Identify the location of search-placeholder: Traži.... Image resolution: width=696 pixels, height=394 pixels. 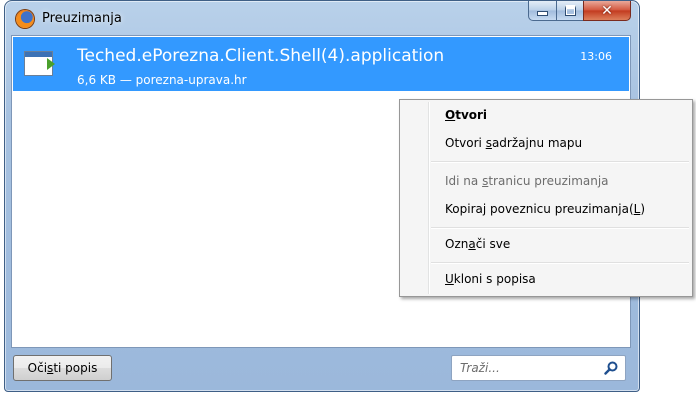
(480, 368).